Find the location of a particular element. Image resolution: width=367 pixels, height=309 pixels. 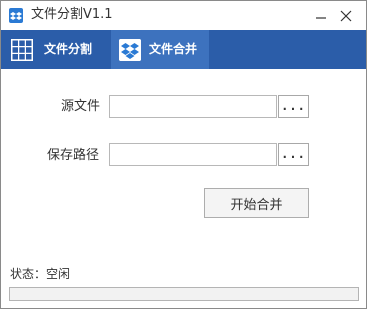

app-logo-icon is located at coordinates (16, 15).